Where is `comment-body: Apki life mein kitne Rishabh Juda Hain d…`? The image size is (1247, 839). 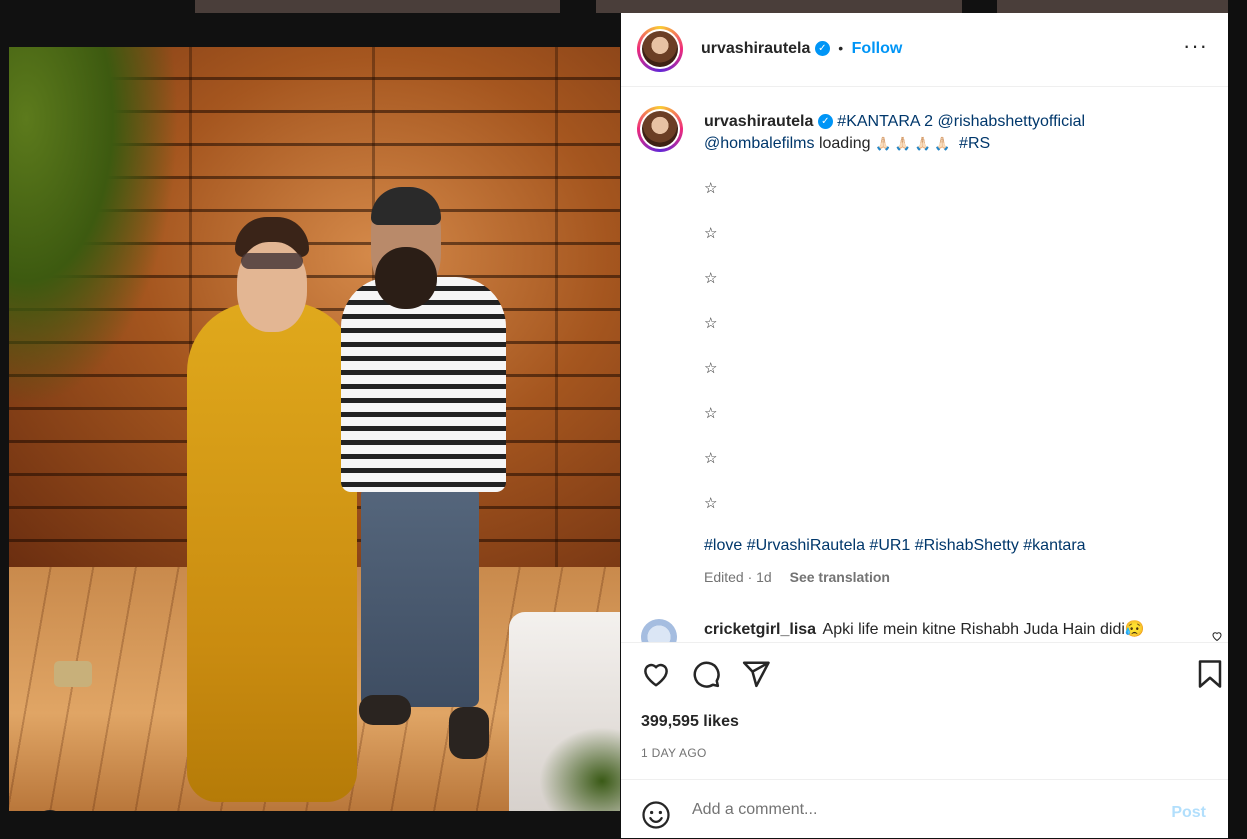
comment-body: Apki life mein kitne Rishabh Juda Hain d… is located at coordinates (983, 629).